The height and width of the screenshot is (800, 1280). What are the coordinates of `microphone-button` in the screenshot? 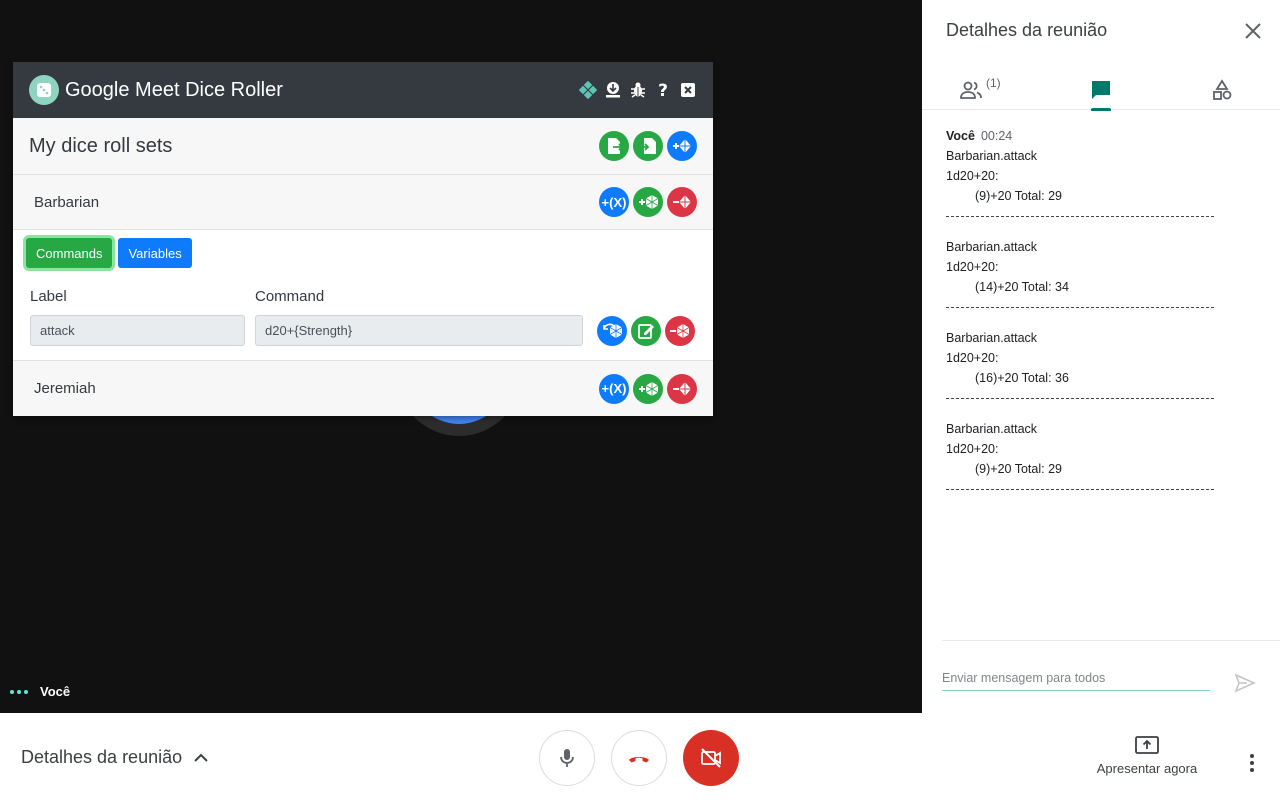 It's located at (567, 758).